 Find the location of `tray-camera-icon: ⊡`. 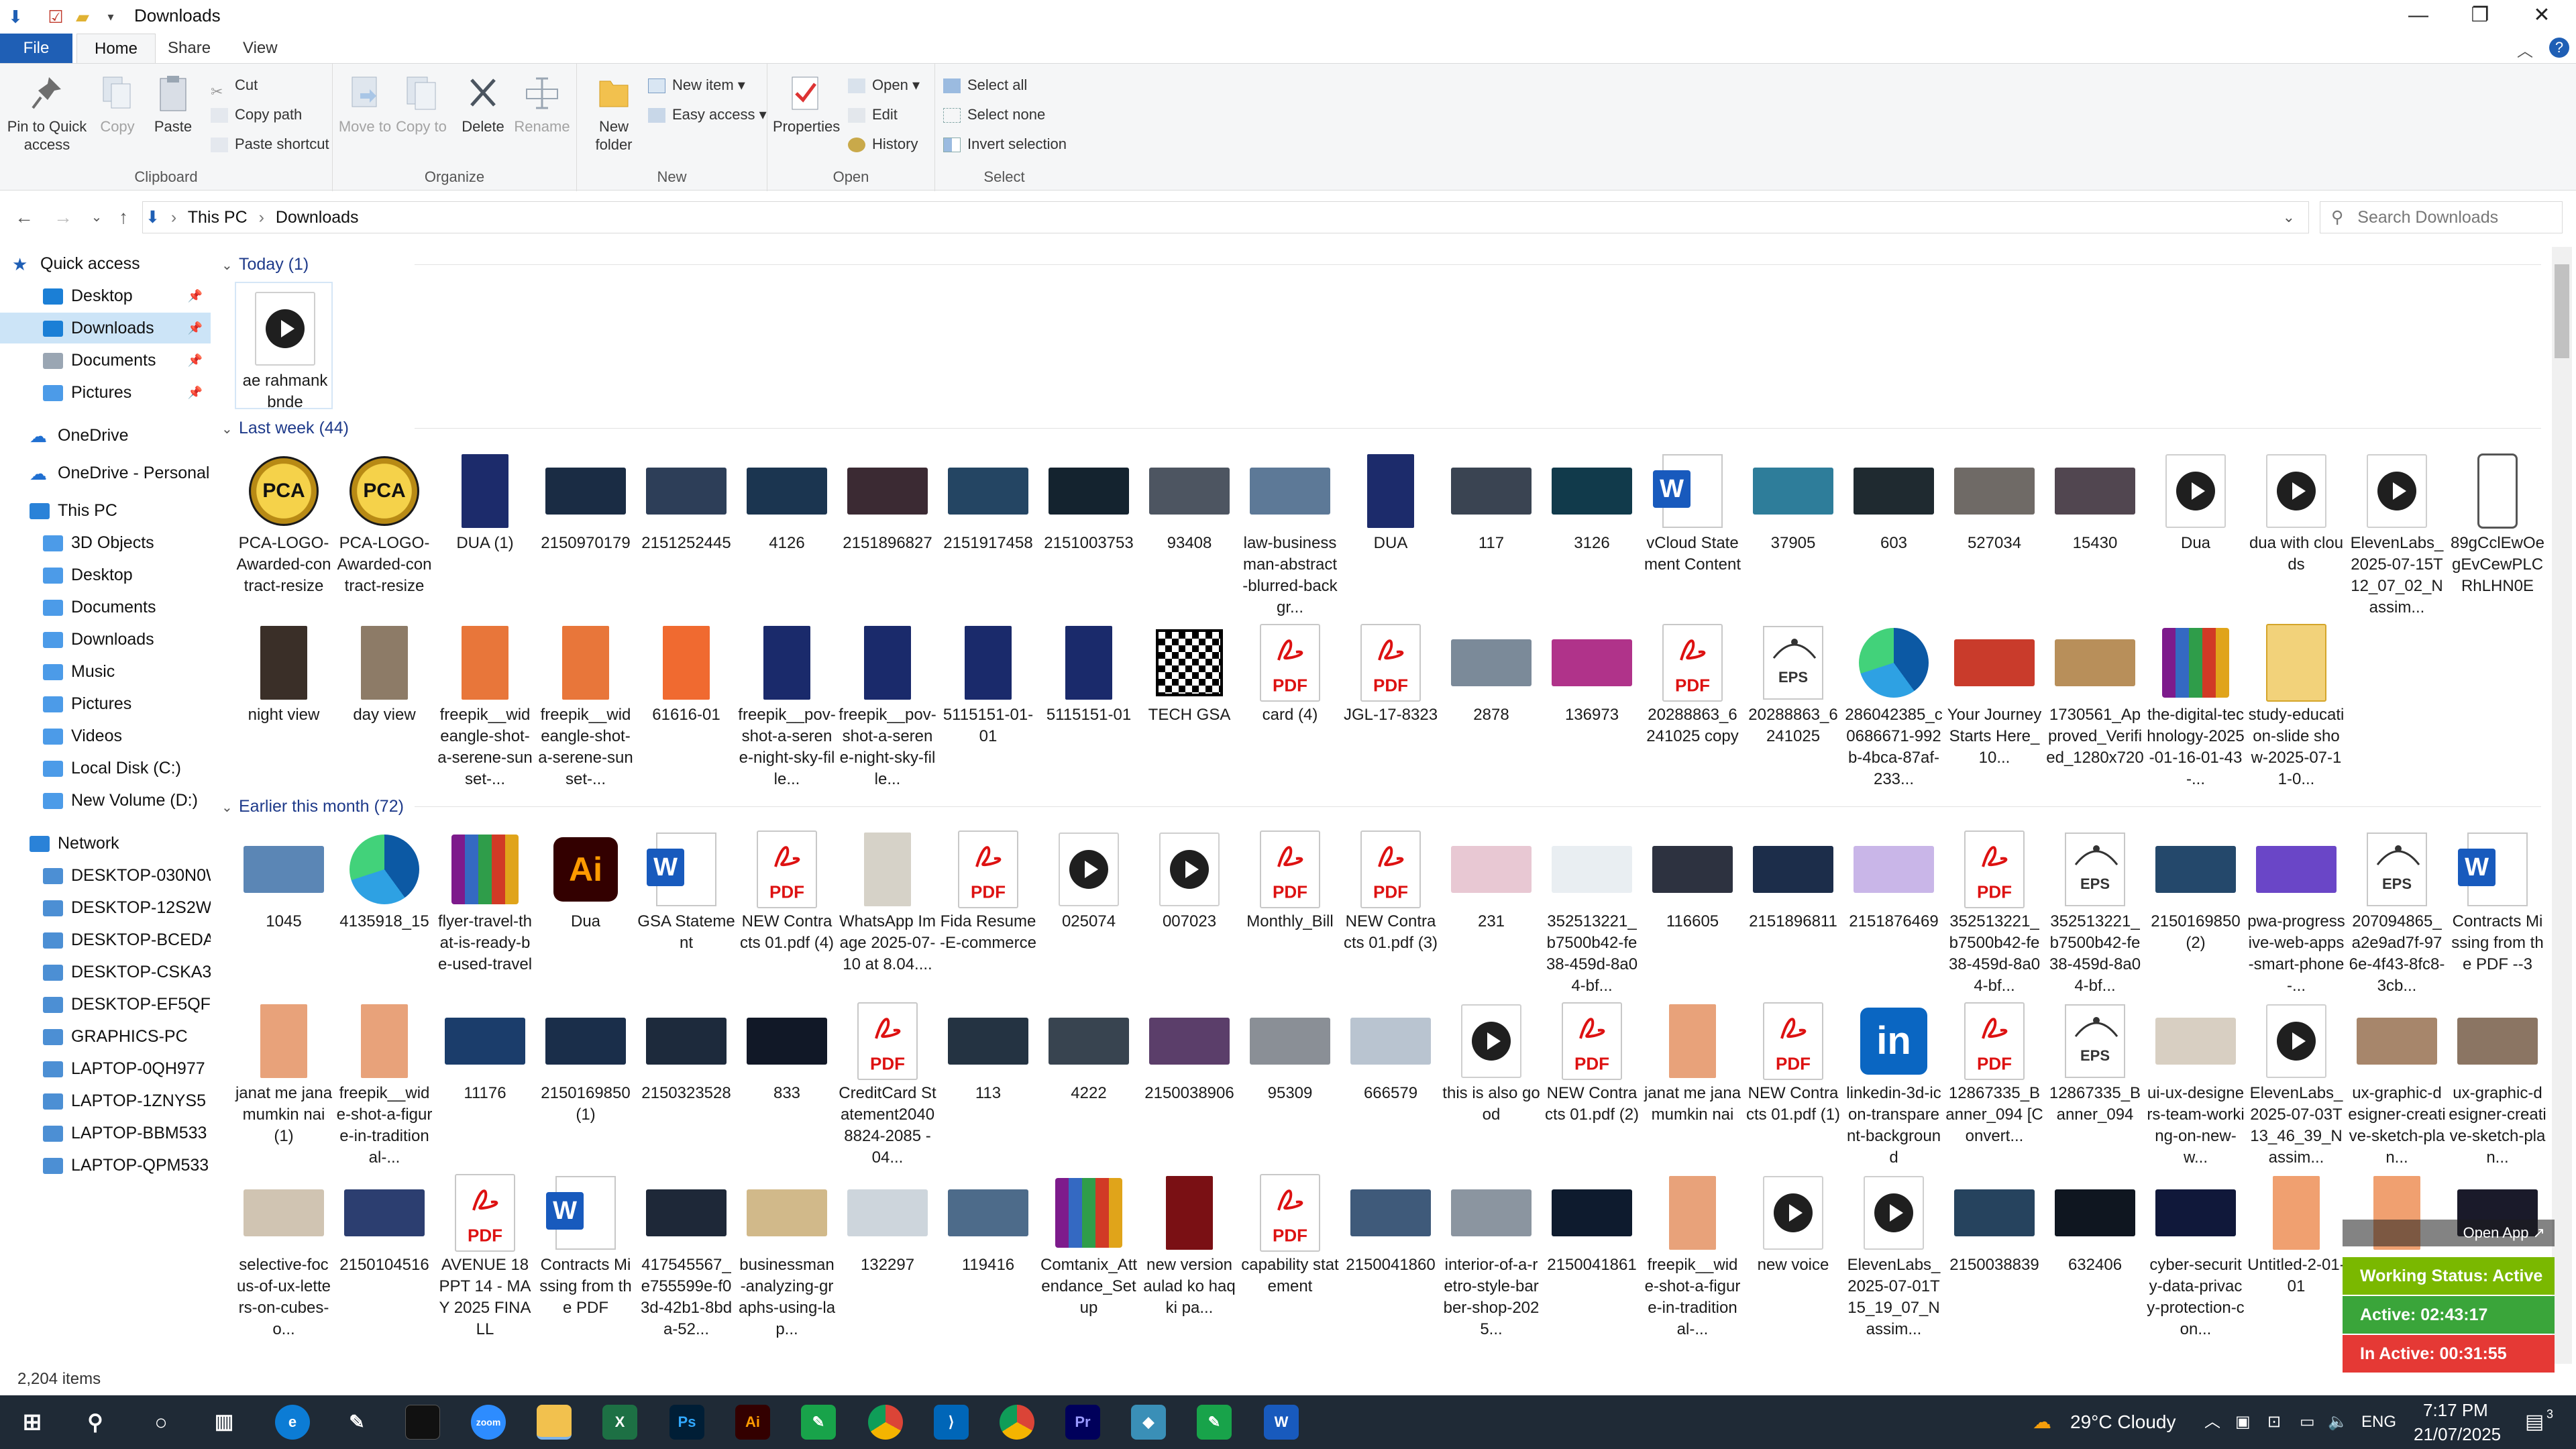

tray-camera-icon: ⊡ is located at coordinates (2274, 1422).